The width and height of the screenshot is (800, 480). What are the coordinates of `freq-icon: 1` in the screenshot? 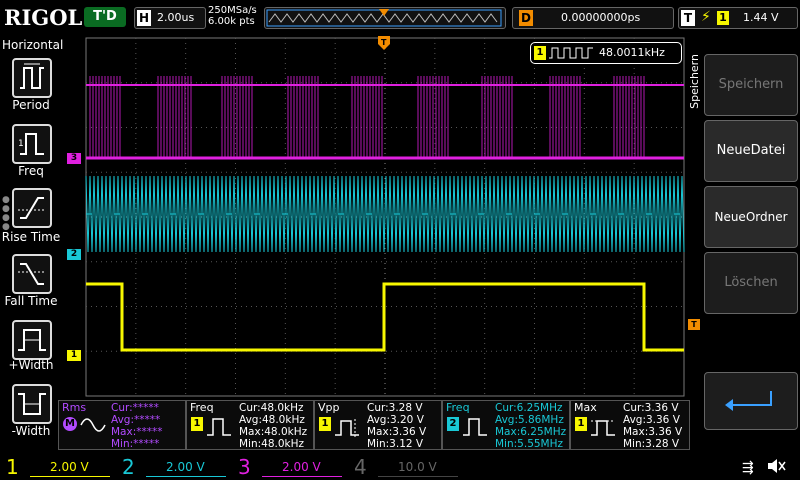 It's located at (31, 144).